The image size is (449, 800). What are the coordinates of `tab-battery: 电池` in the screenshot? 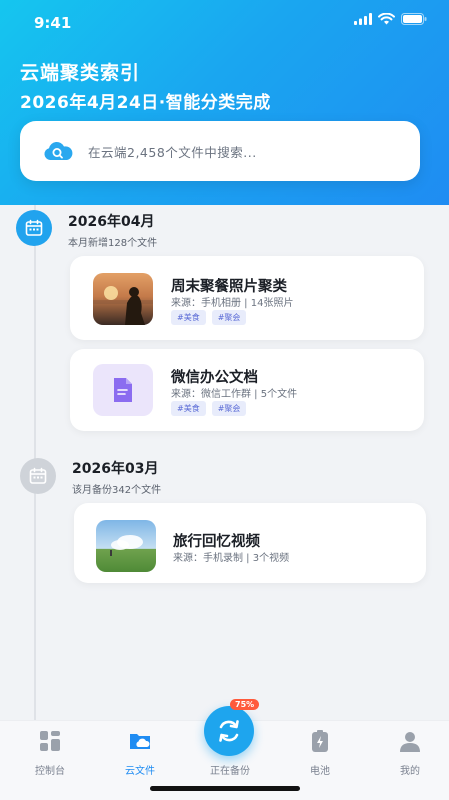 It's located at (320, 753).